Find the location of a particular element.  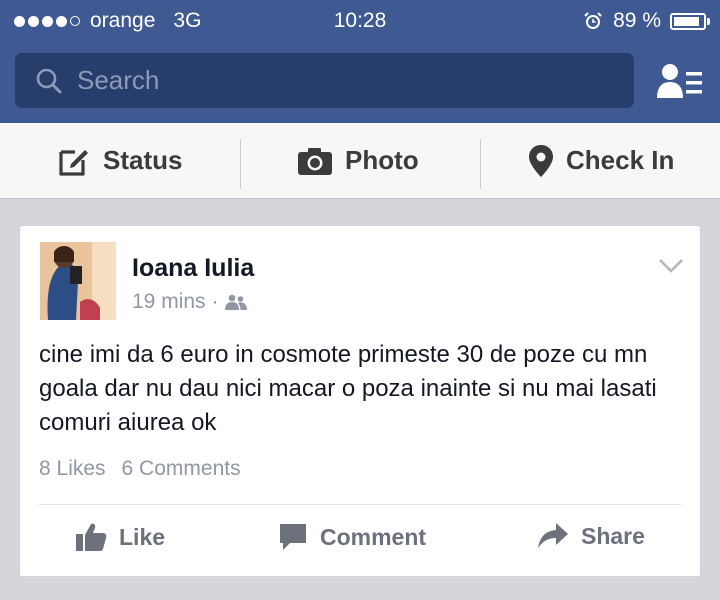

friend-requests-icon is located at coordinates (680, 81).